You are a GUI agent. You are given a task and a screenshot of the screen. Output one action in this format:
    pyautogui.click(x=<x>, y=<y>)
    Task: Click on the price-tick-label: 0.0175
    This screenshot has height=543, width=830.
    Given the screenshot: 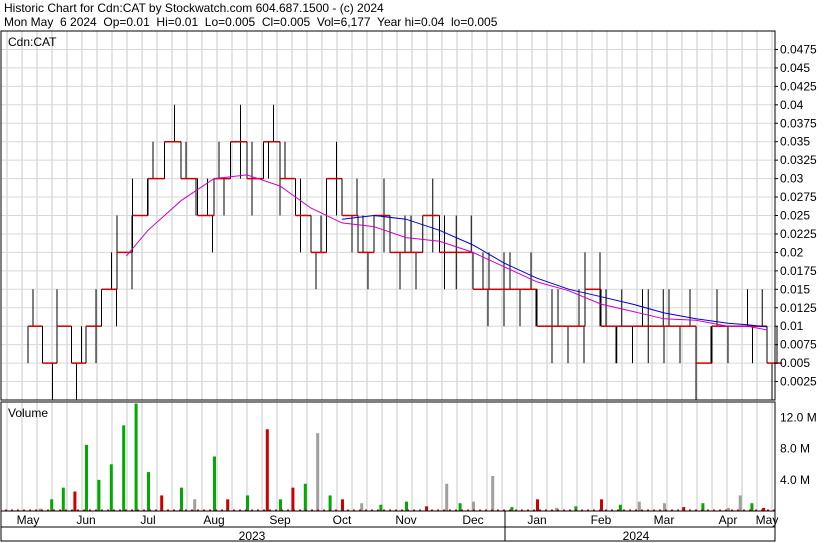 What is the action you would take?
    pyautogui.click(x=798, y=271)
    